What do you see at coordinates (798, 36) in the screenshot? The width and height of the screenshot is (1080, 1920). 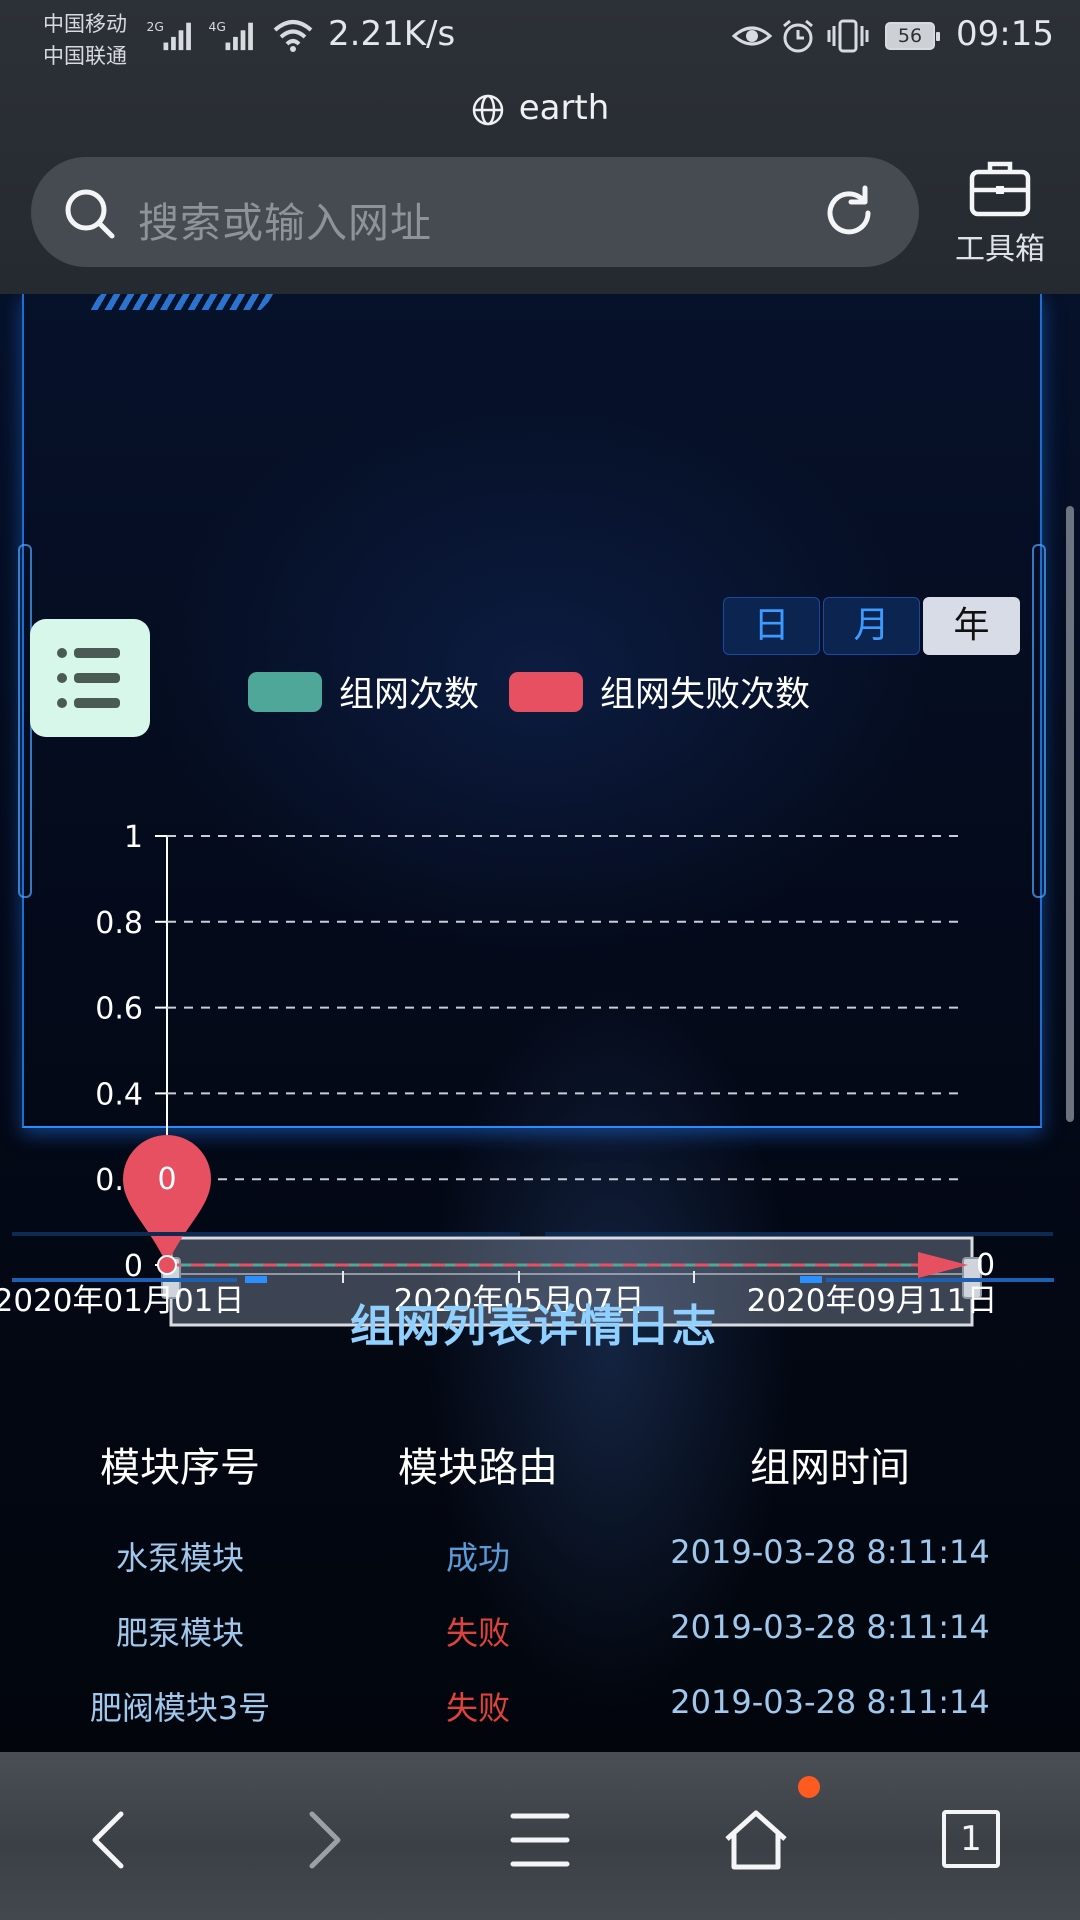 I see `alarm-icon` at bounding box center [798, 36].